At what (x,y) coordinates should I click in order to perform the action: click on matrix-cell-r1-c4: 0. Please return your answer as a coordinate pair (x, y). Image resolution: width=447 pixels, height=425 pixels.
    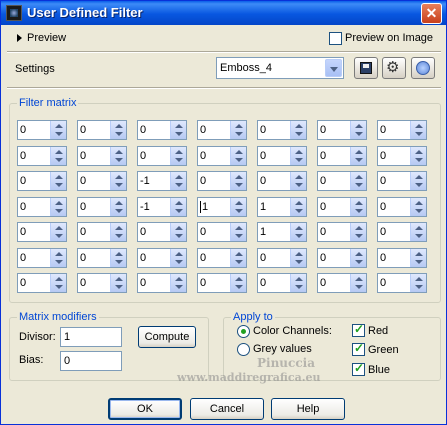
    Looking at the image, I should click on (222, 130).